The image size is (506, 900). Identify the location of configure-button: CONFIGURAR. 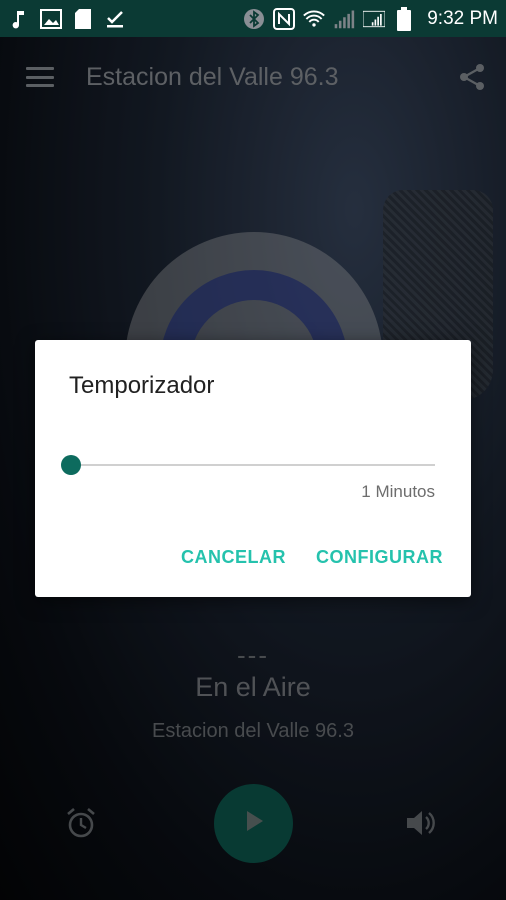
(379, 557).